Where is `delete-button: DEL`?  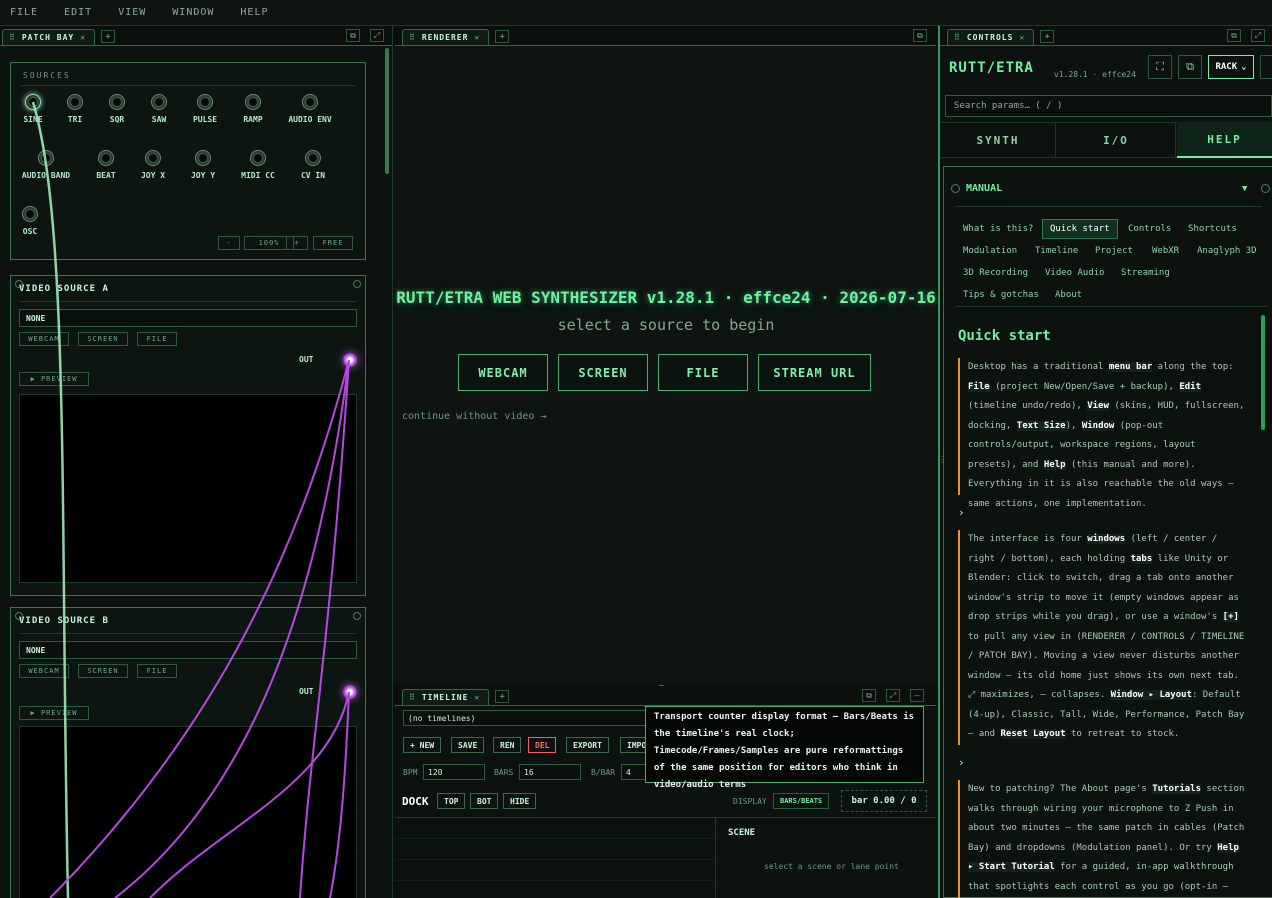
delete-button: DEL is located at coordinates (542, 745).